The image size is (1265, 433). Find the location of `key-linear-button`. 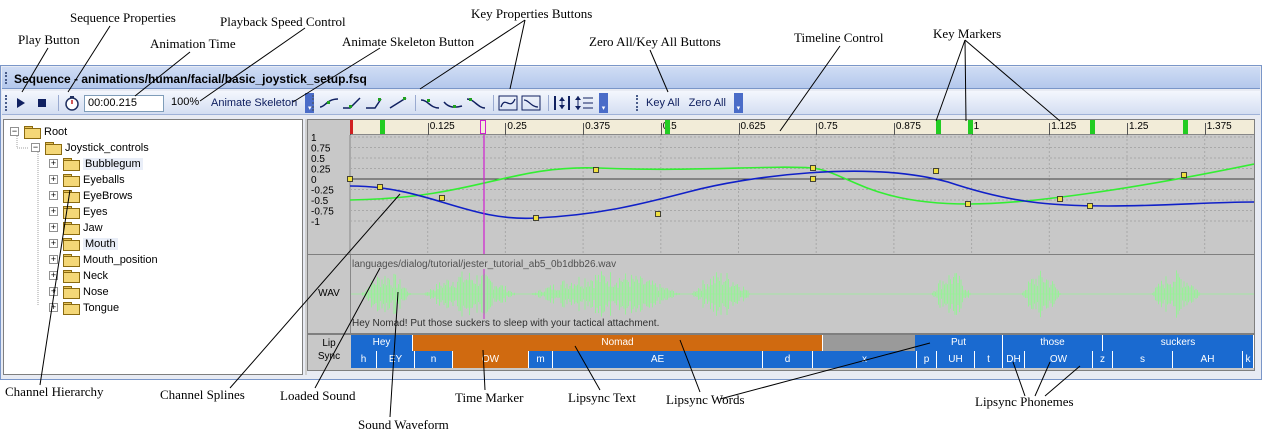

key-linear-button is located at coordinates (329, 103).